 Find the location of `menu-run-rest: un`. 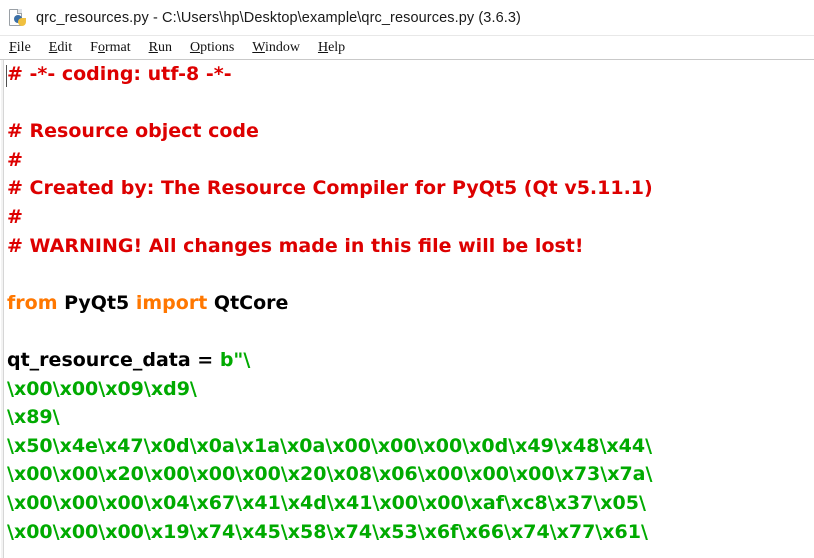

menu-run-rest: un is located at coordinates (164, 47).